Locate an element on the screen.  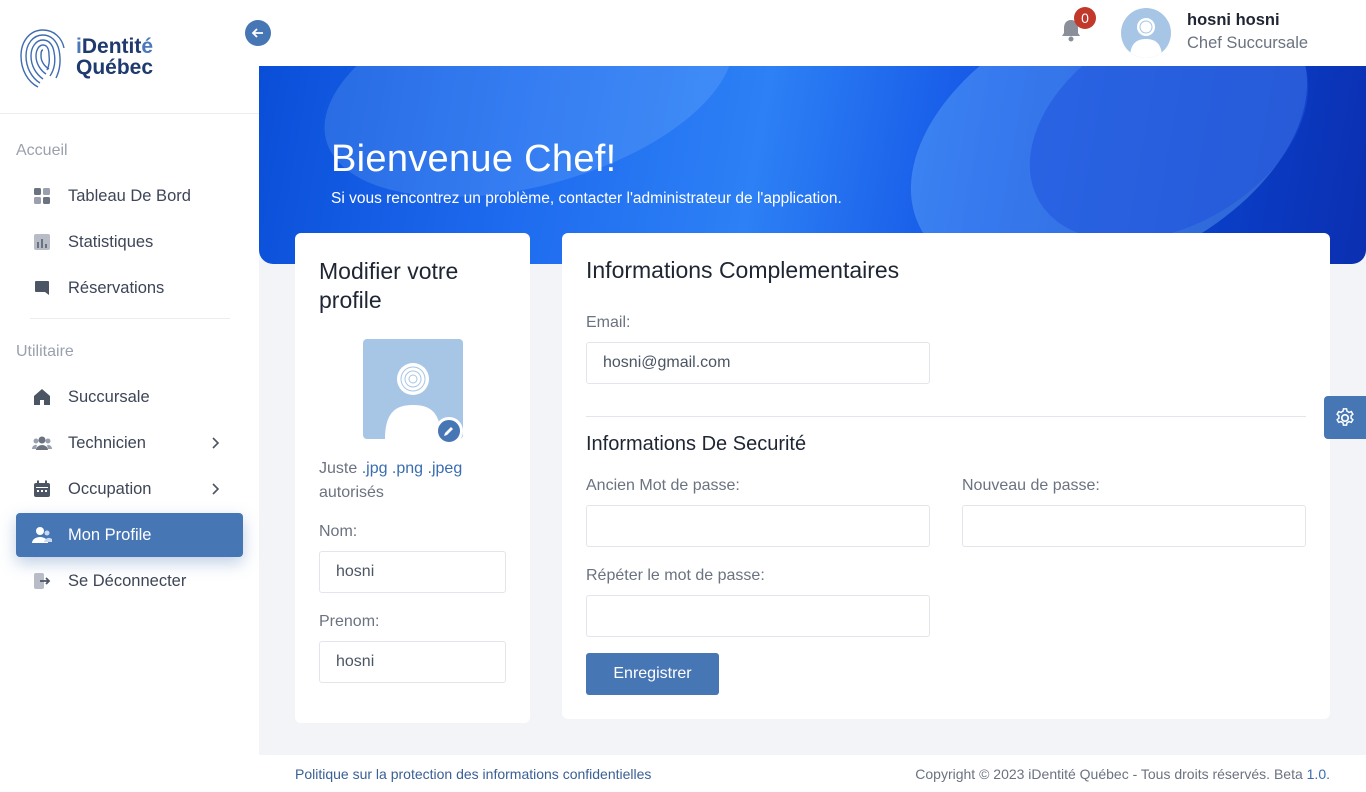
repeat-password-label: Répéter le mot de passe: is located at coordinates (675, 575).